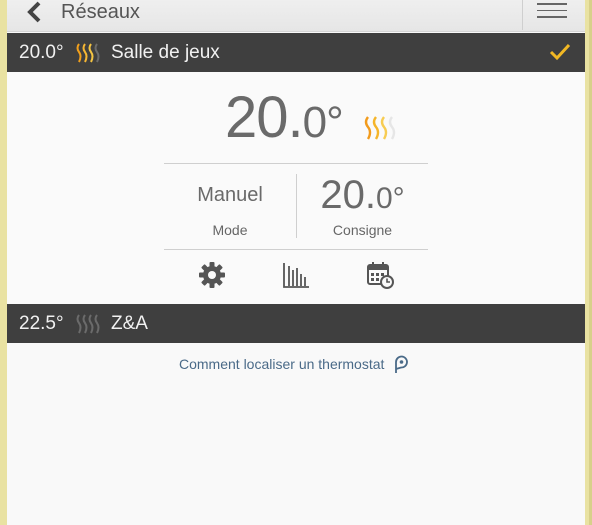 The width and height of the screenshot is (592, 525). What do you see at coordinates (34, 12) in the screenshot?
I see `chevron-left-icon` at bounding box center [34, 12].